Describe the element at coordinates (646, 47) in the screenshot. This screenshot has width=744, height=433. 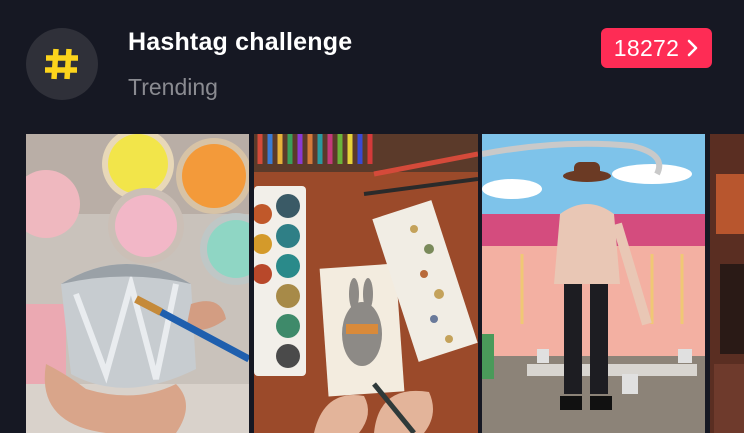
I see `view-count: 18272` at that location.